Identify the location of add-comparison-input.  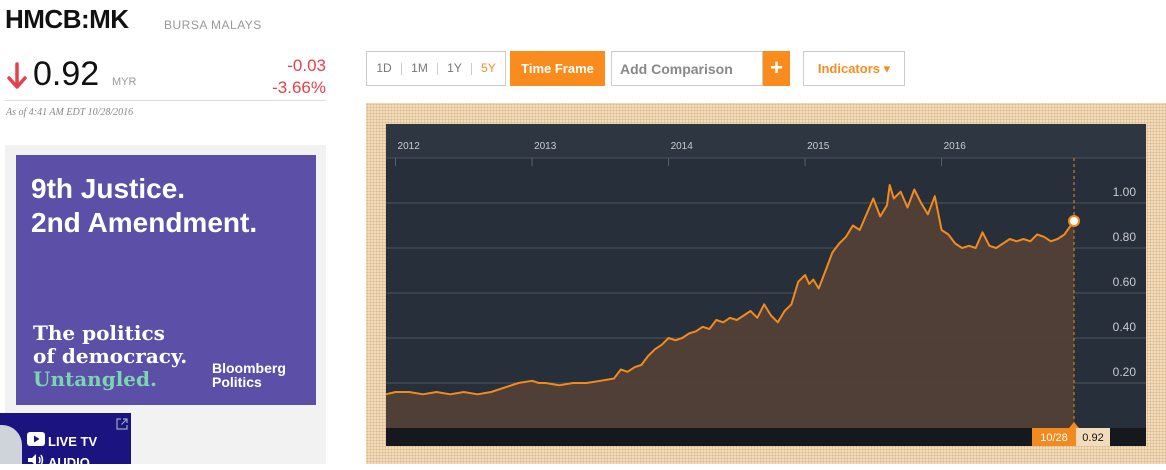
(689, 68).